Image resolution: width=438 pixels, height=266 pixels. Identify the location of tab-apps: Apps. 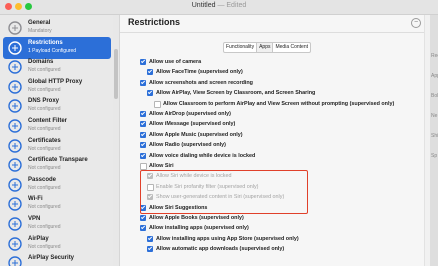
(265, 47).